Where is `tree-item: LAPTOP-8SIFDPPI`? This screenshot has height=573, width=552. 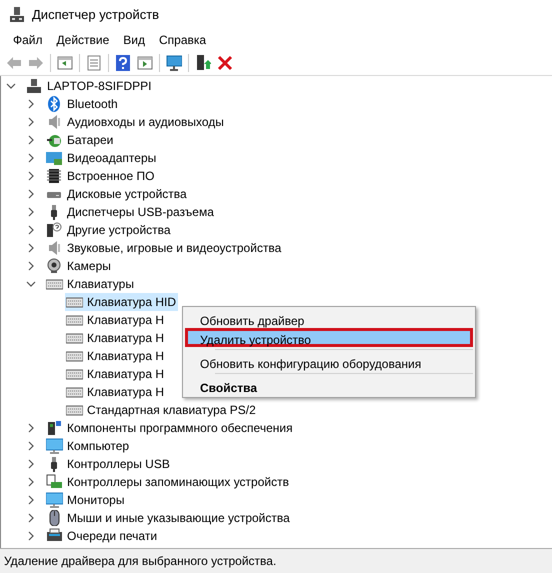 tree-item: LAPTOP-8SIFDPPI is located at coordinates (89, 86).